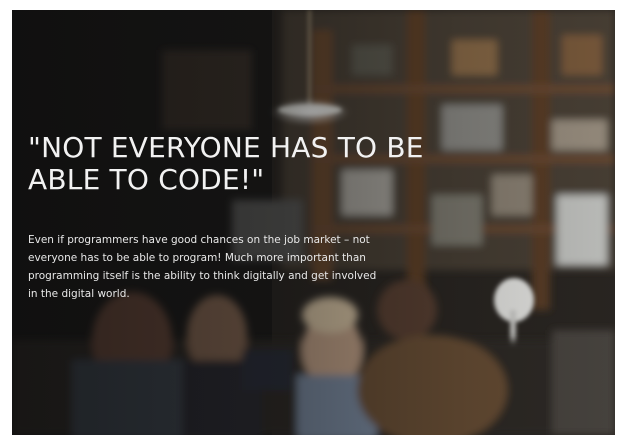 The image size is (621, 441). What do you see at coordinates (226, 163) in the screenshot?
I see `hero-headline: "NOT EVERYONE HAS TO BE ABLE TO CODE!"` at bounding box center [226, 163].